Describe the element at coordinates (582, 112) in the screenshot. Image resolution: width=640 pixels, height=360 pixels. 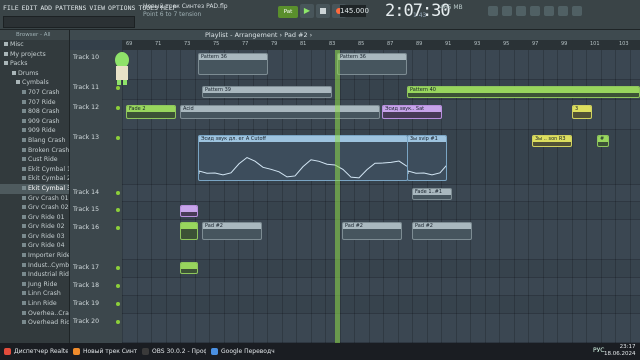
I see `pattern-clip: 3` at that location.